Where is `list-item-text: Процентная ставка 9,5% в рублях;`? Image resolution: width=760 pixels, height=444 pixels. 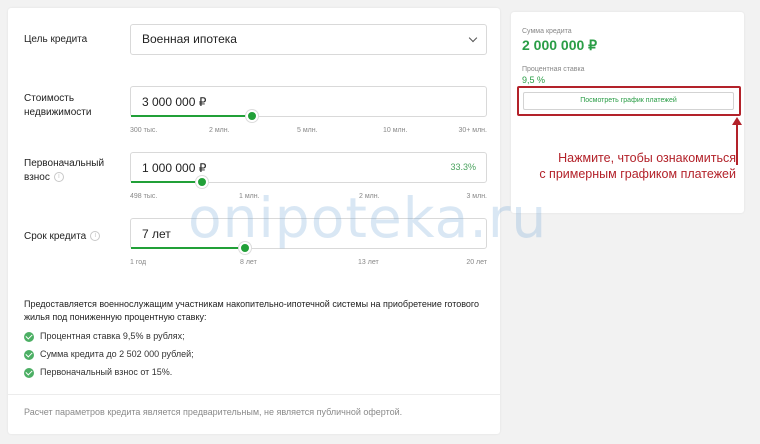
list-item-text: Процентная ставка 9,5% в рублях; is located at coordinates (112, 336).